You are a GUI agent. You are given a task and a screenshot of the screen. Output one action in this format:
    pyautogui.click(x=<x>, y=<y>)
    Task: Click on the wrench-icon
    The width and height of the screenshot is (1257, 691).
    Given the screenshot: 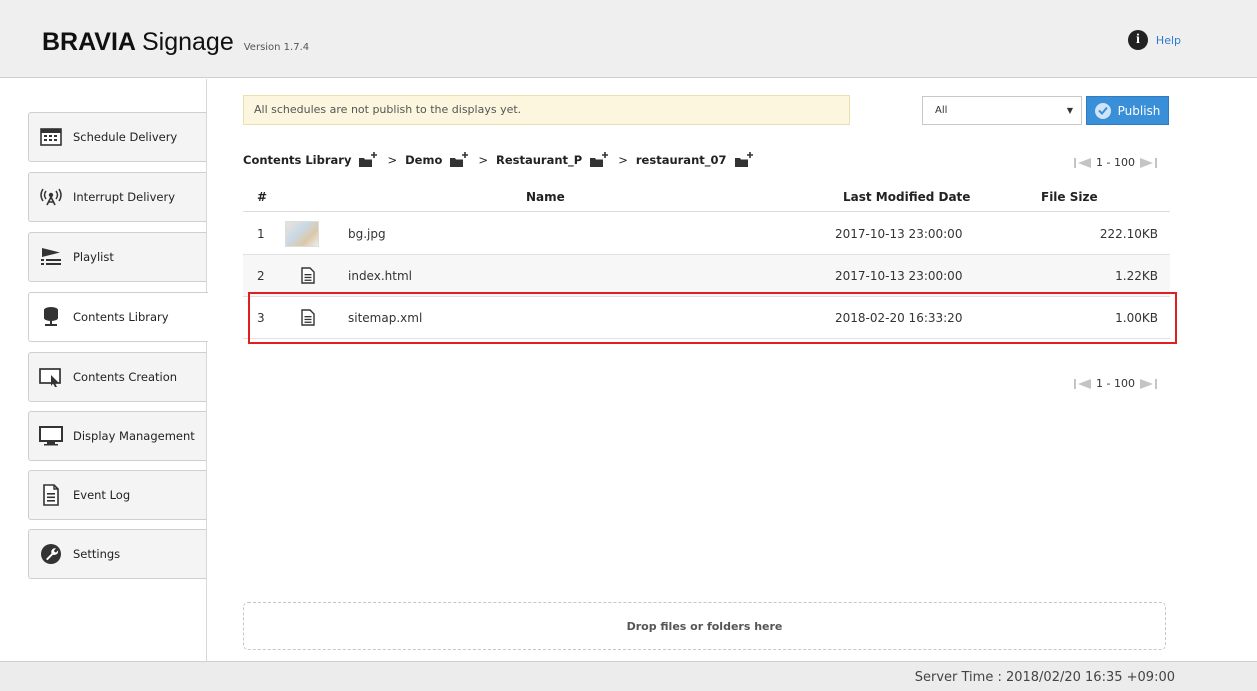 What is the action you would take?
    pyautogui.click(x=51, y=554)
    